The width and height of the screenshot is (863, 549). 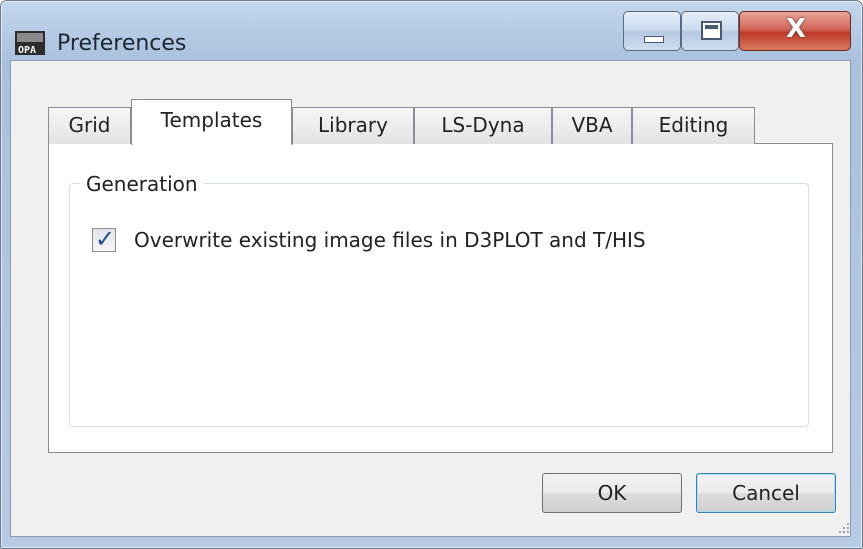 What do you see at coordinates (483, 125) in the screenshot?
I see `tab-ls-dyna: LS-Dyna` at bounding box center [483, 125].